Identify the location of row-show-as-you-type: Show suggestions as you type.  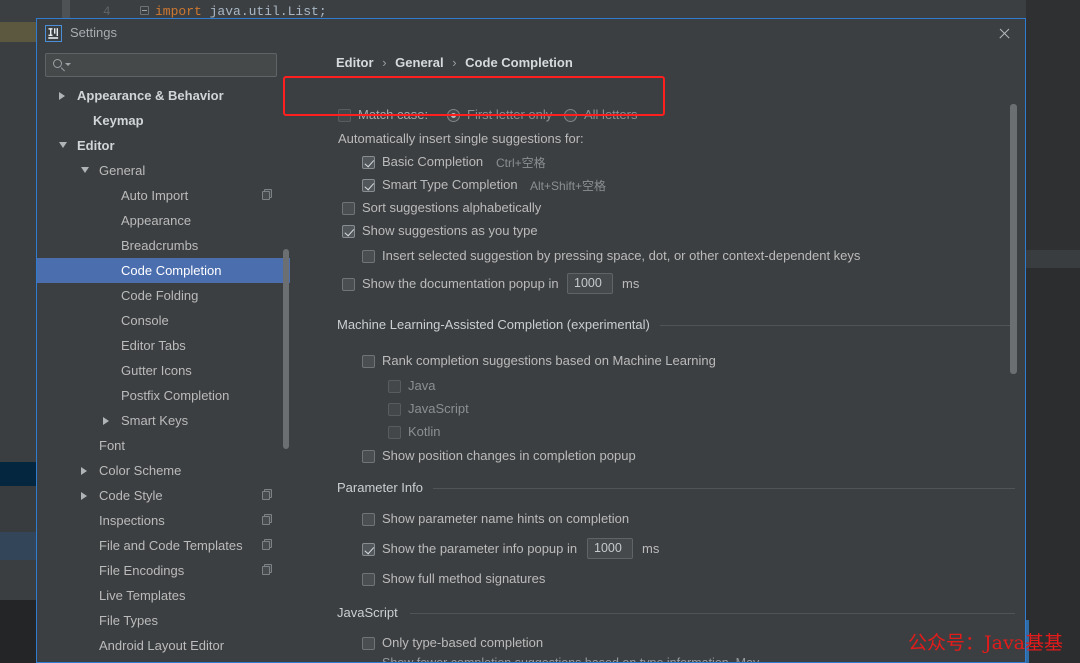
(657, 233).